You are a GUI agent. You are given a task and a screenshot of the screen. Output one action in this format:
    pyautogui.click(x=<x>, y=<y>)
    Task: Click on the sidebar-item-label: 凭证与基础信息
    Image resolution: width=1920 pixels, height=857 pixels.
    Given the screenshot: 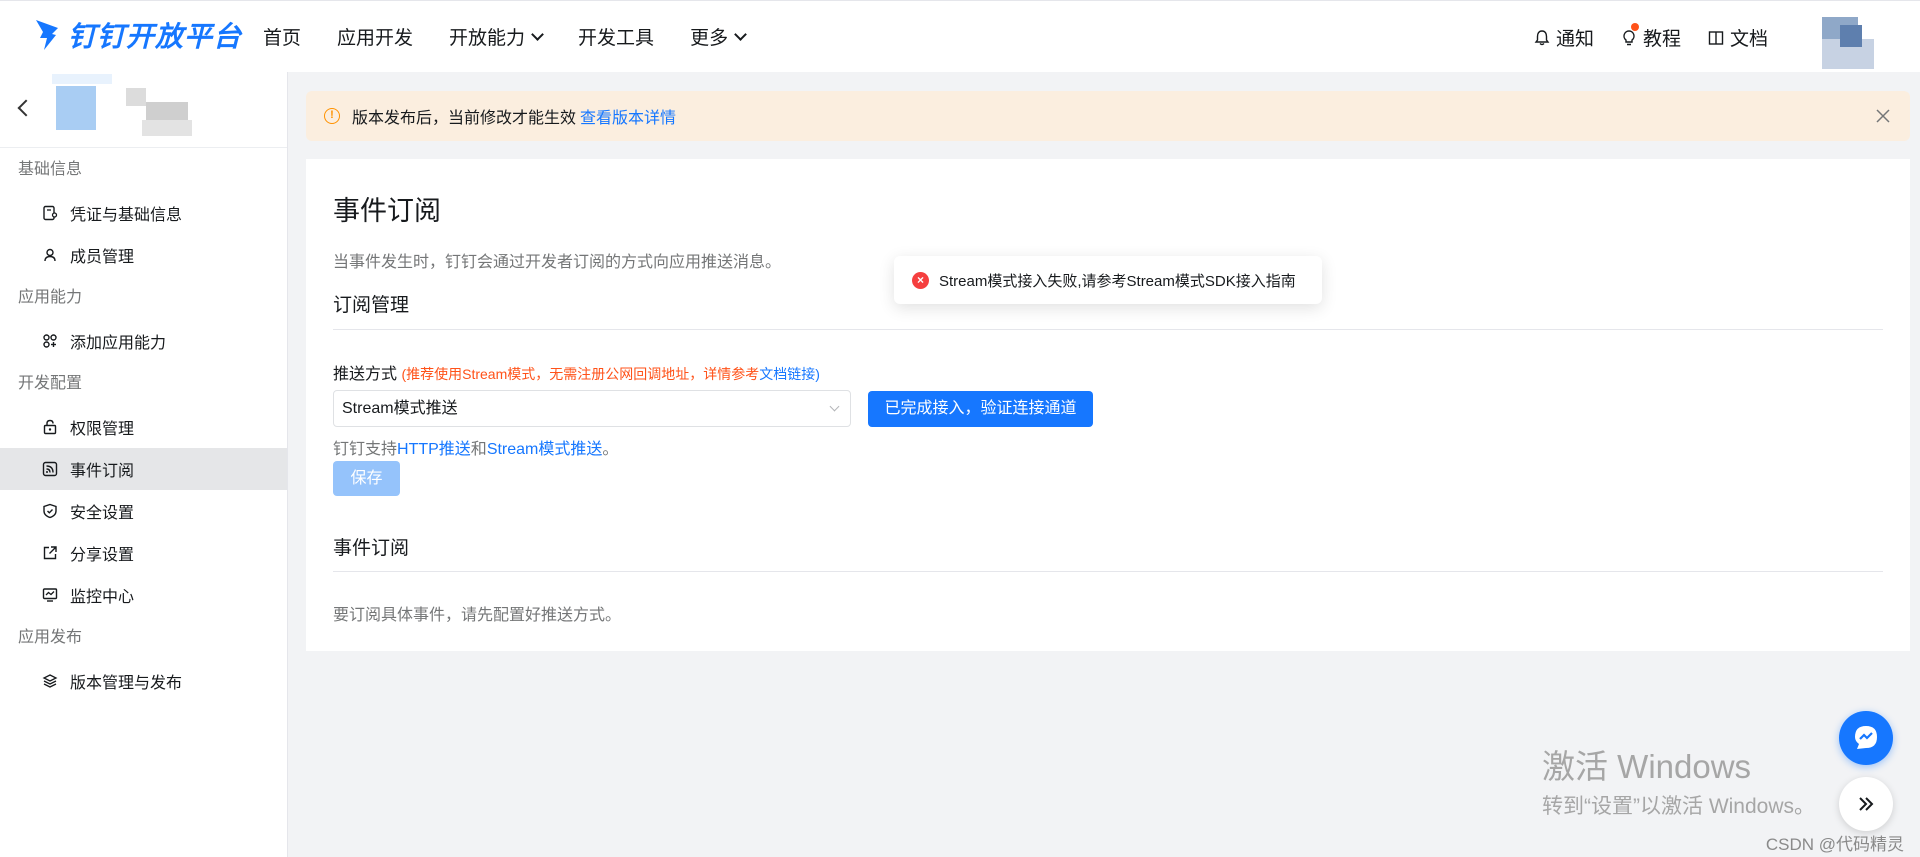 What is the action you would take?
    pyautogui.click(x=126, y=215)
    